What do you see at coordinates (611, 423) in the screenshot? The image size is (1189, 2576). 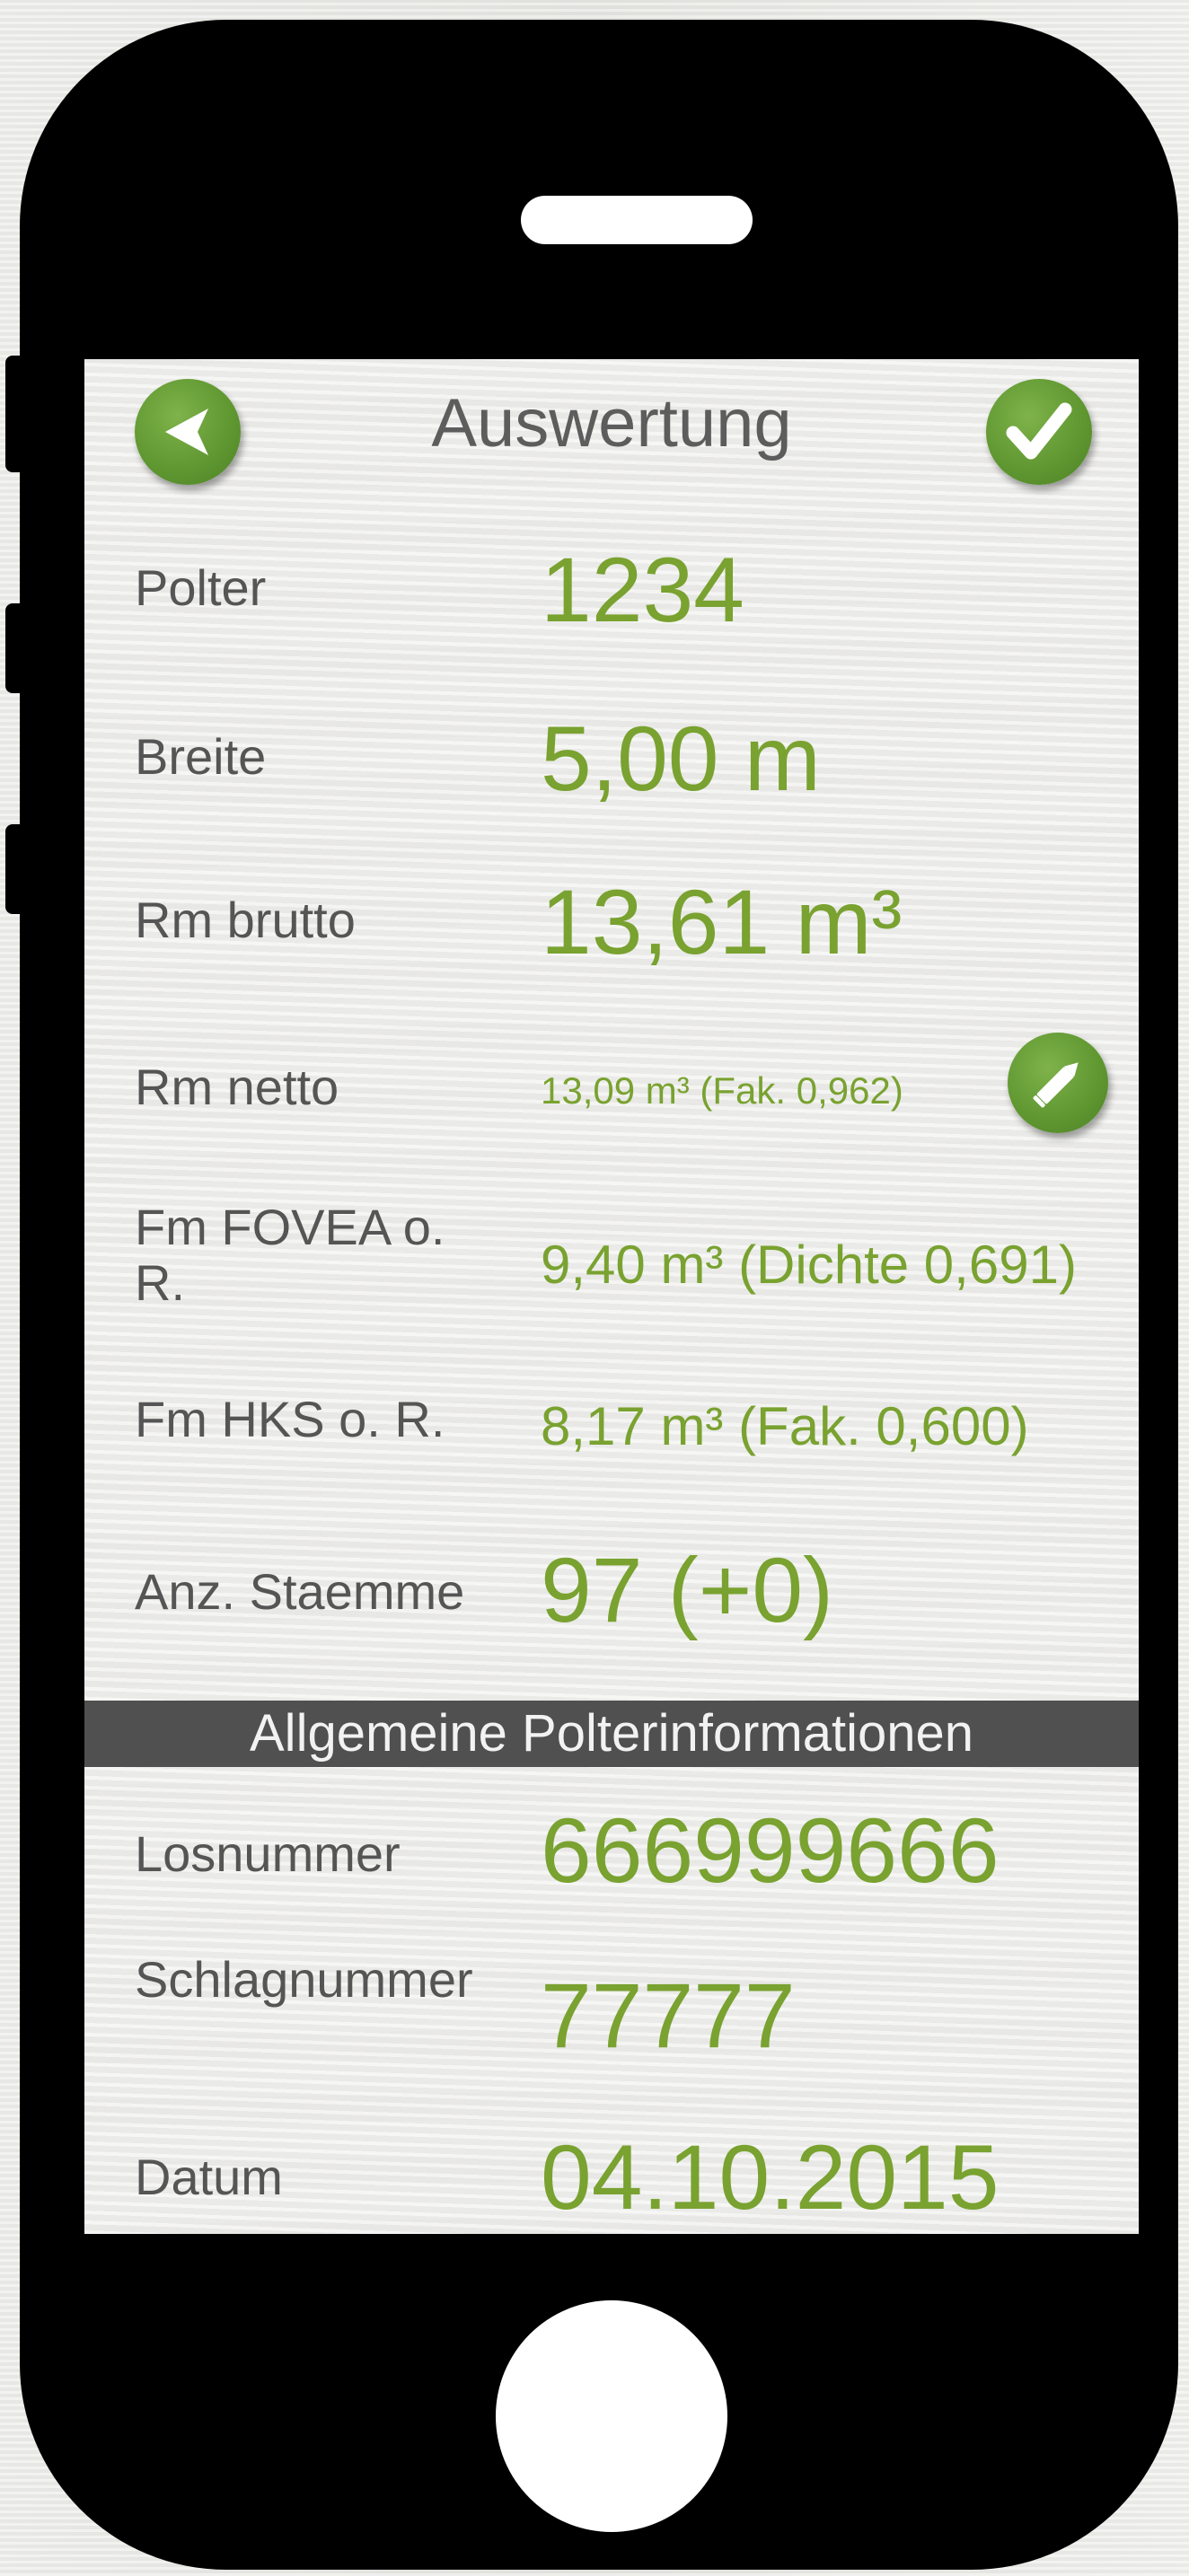 I see `page-title: Auswertung` at bounding box center [611, 423].